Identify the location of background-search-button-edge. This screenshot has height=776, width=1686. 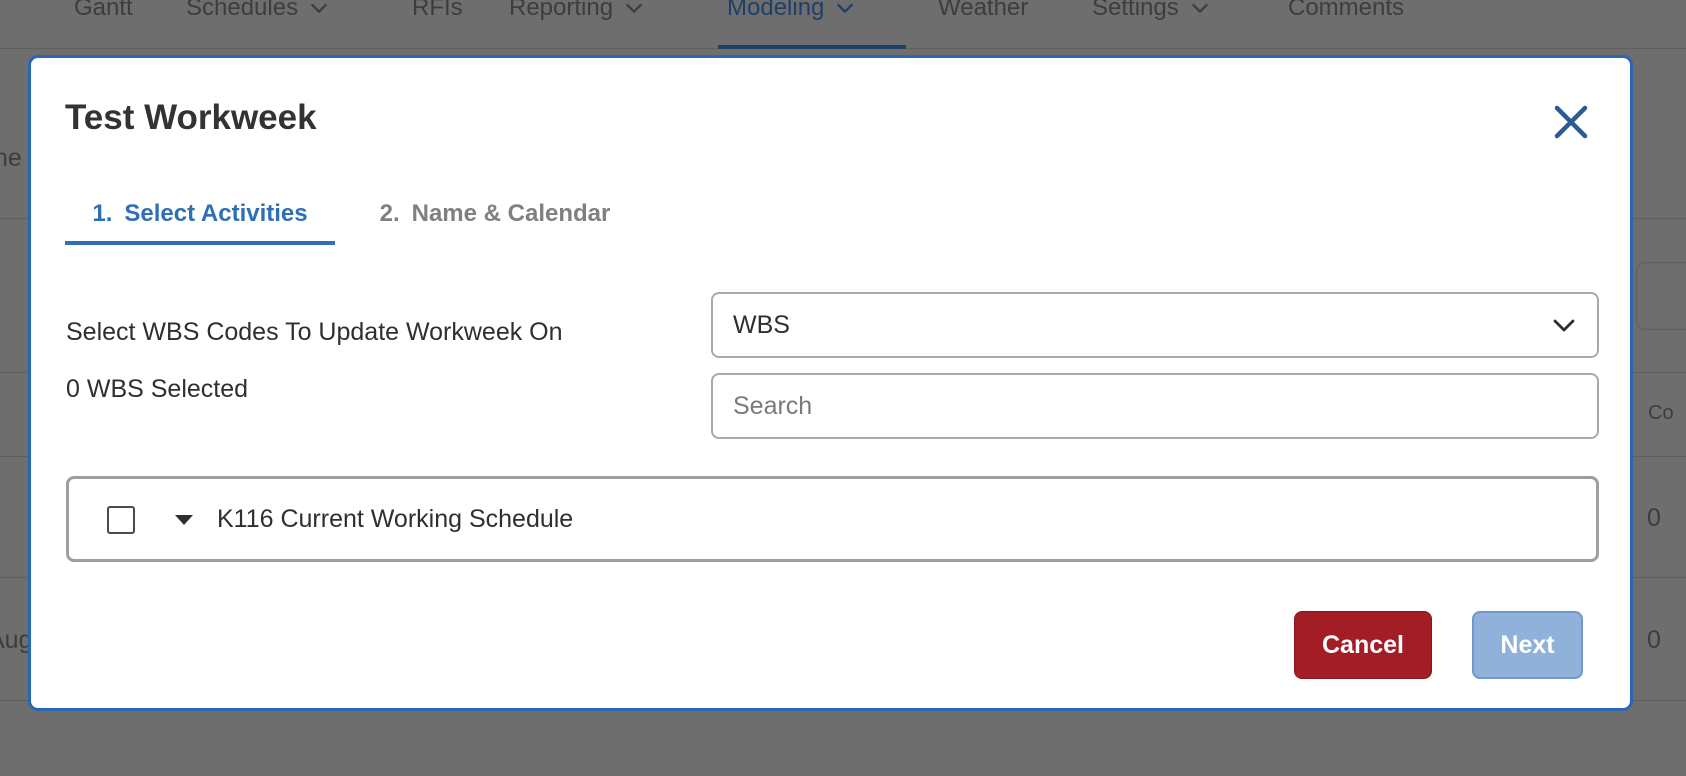
(1661, 296).